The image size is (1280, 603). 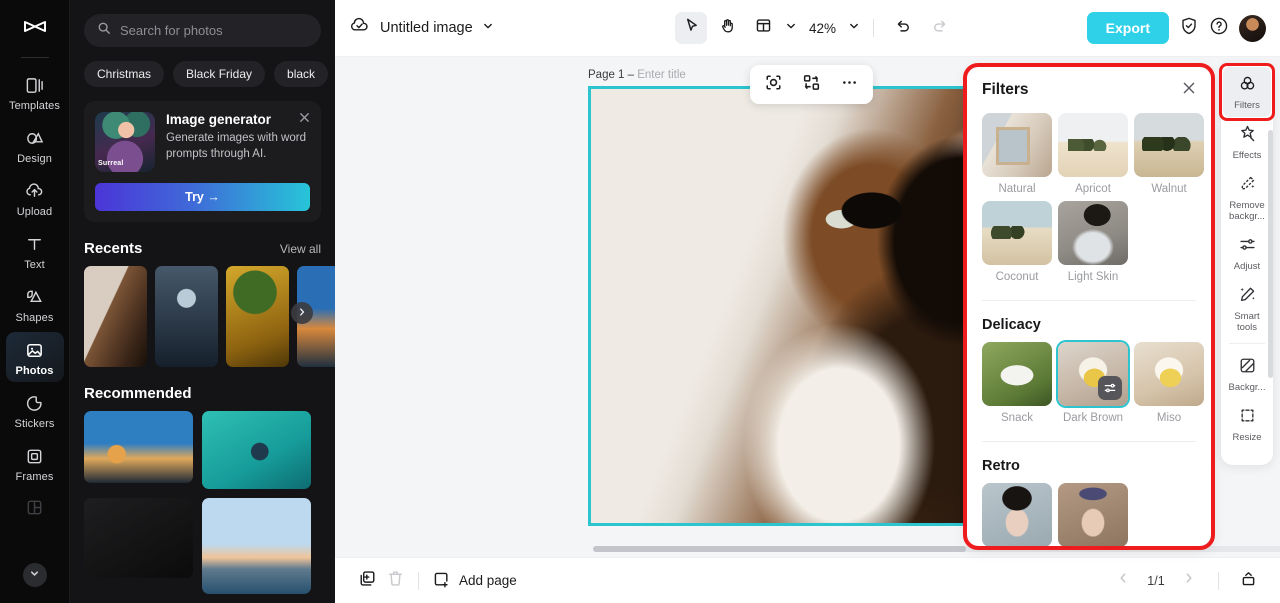 I want to click on filter-item-coconut: Coconut, so click(x=1017, y=242).